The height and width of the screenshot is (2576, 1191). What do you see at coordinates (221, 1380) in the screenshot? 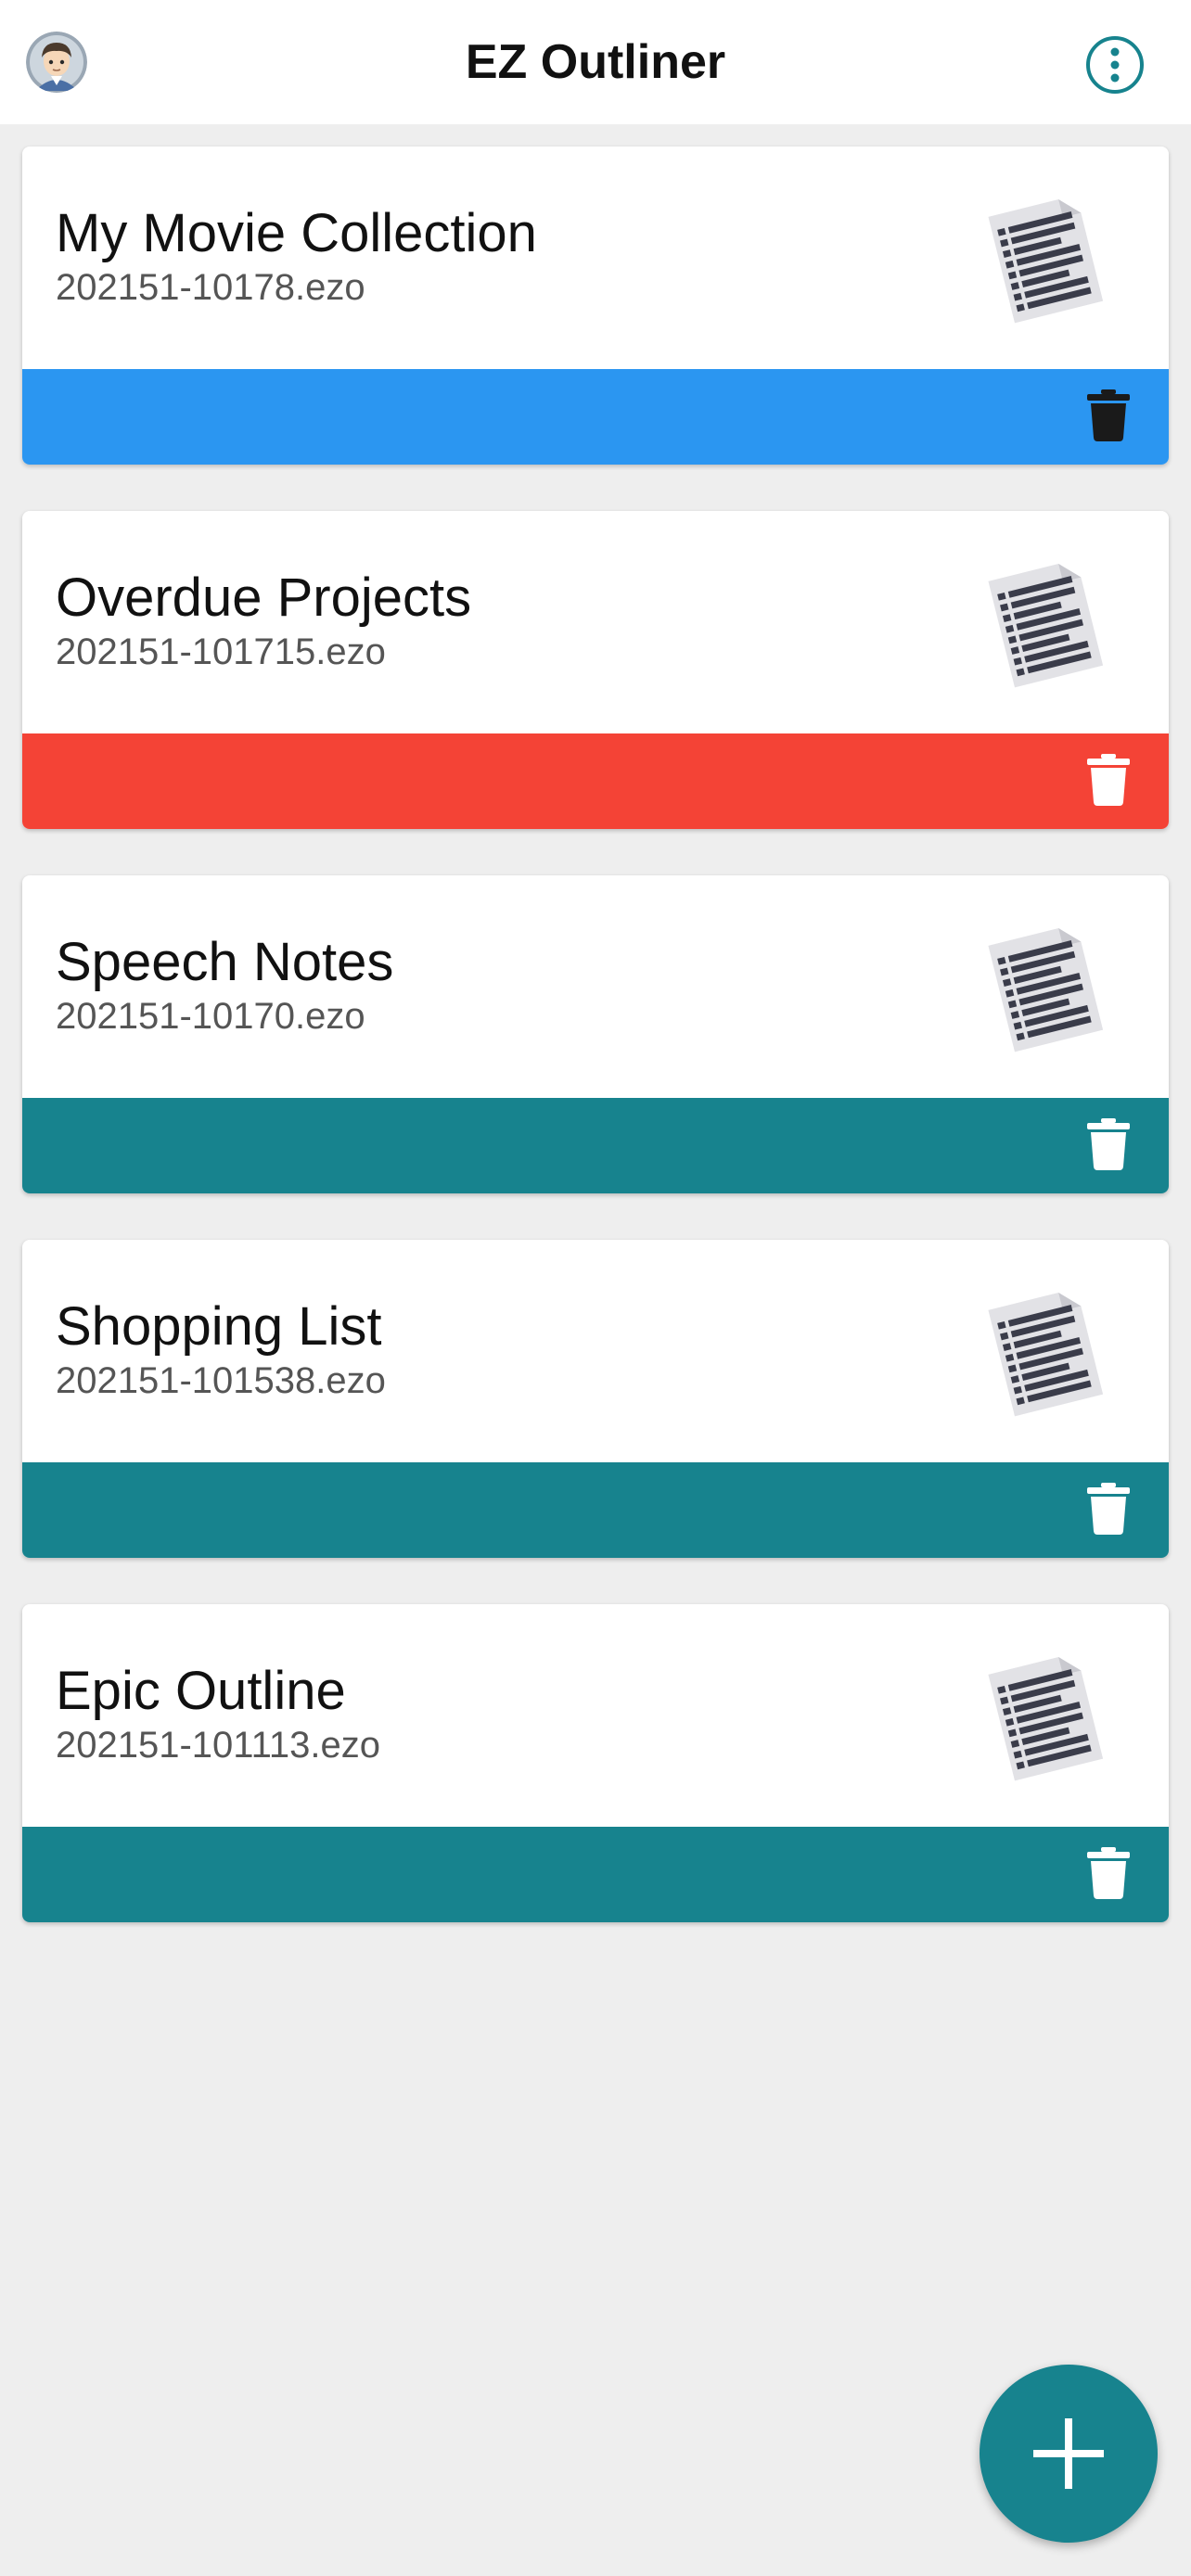
I see `outline-filename: 202151-101538.ezo` at bounding box center [221, 1380].